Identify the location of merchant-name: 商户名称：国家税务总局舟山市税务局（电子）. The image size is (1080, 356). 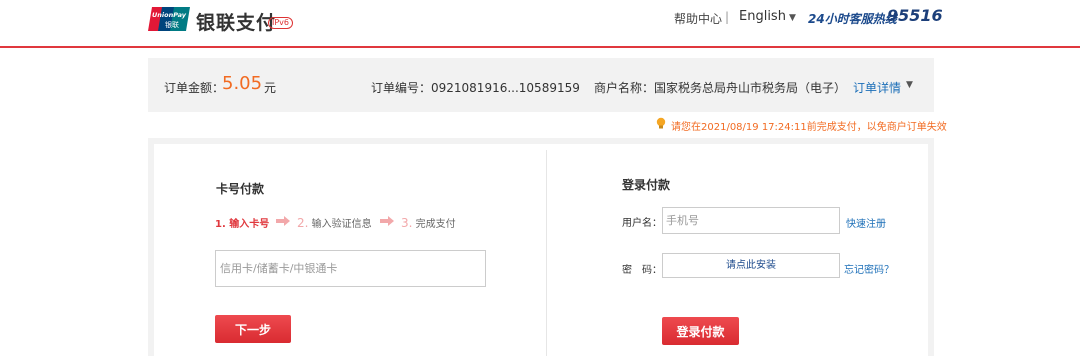
(720, 88).